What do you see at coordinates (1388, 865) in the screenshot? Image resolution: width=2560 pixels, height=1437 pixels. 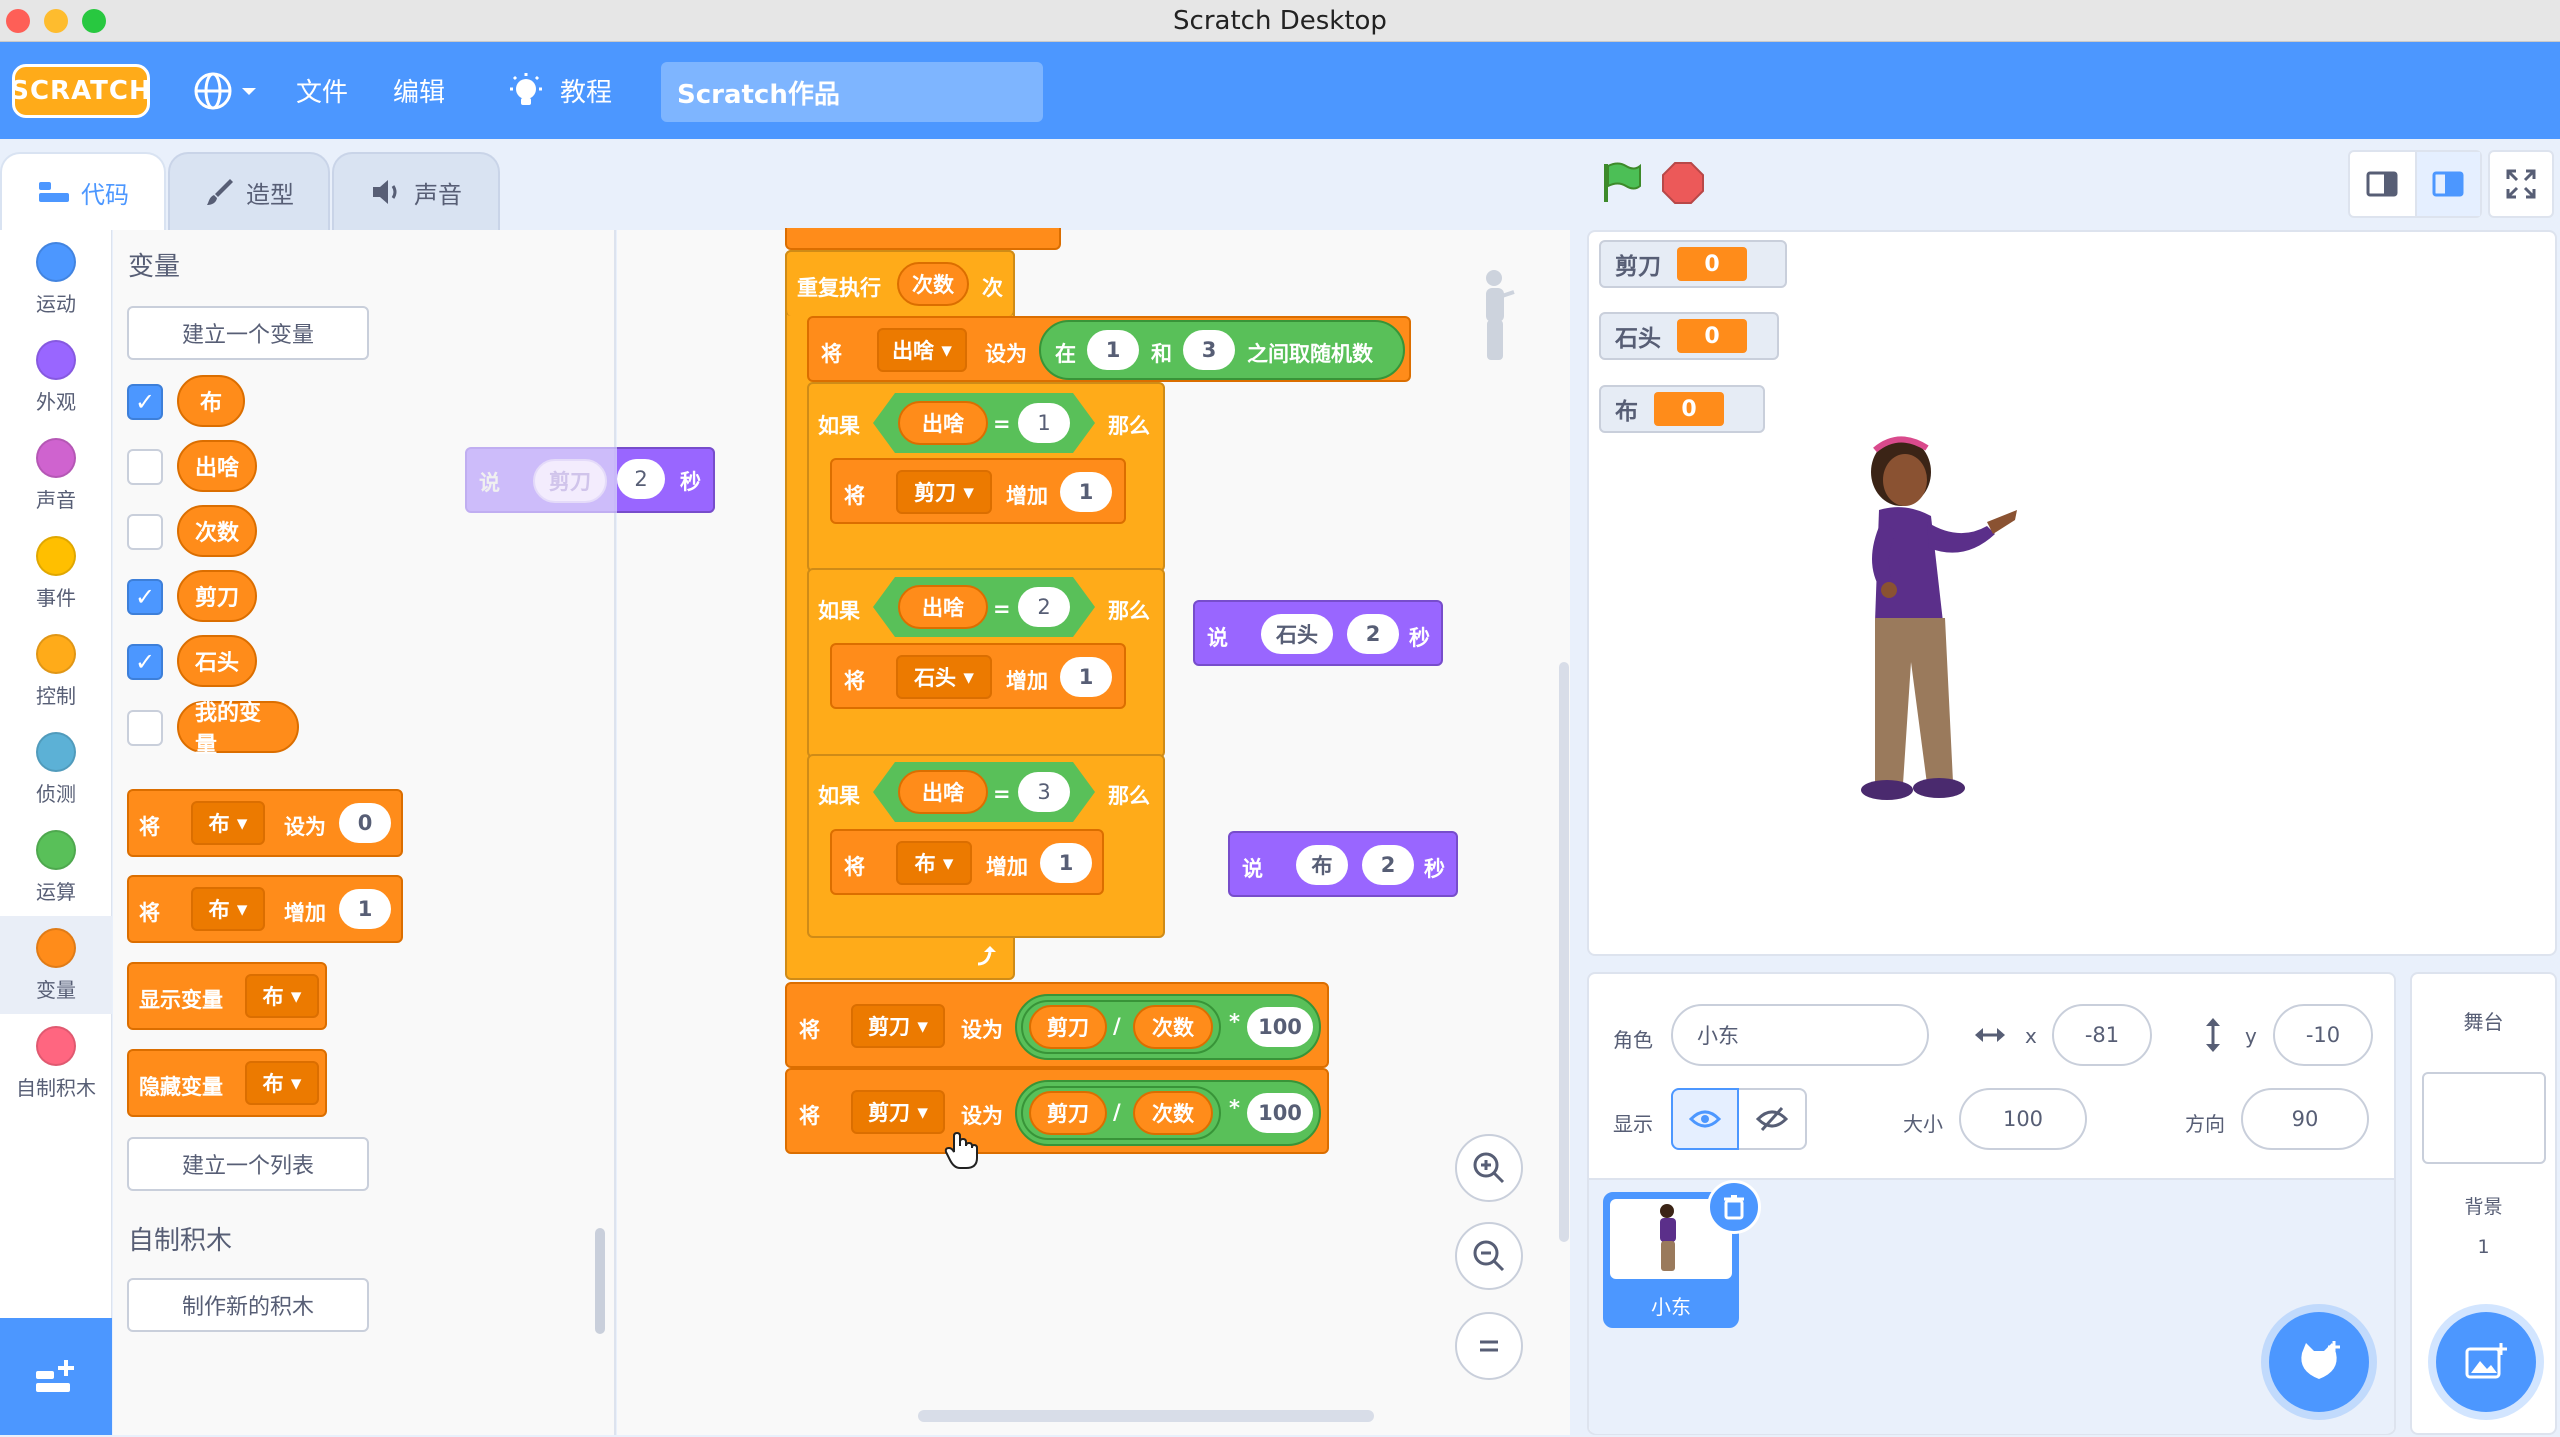 I see `secs-input: 2` at bounding box center [1388, 865].